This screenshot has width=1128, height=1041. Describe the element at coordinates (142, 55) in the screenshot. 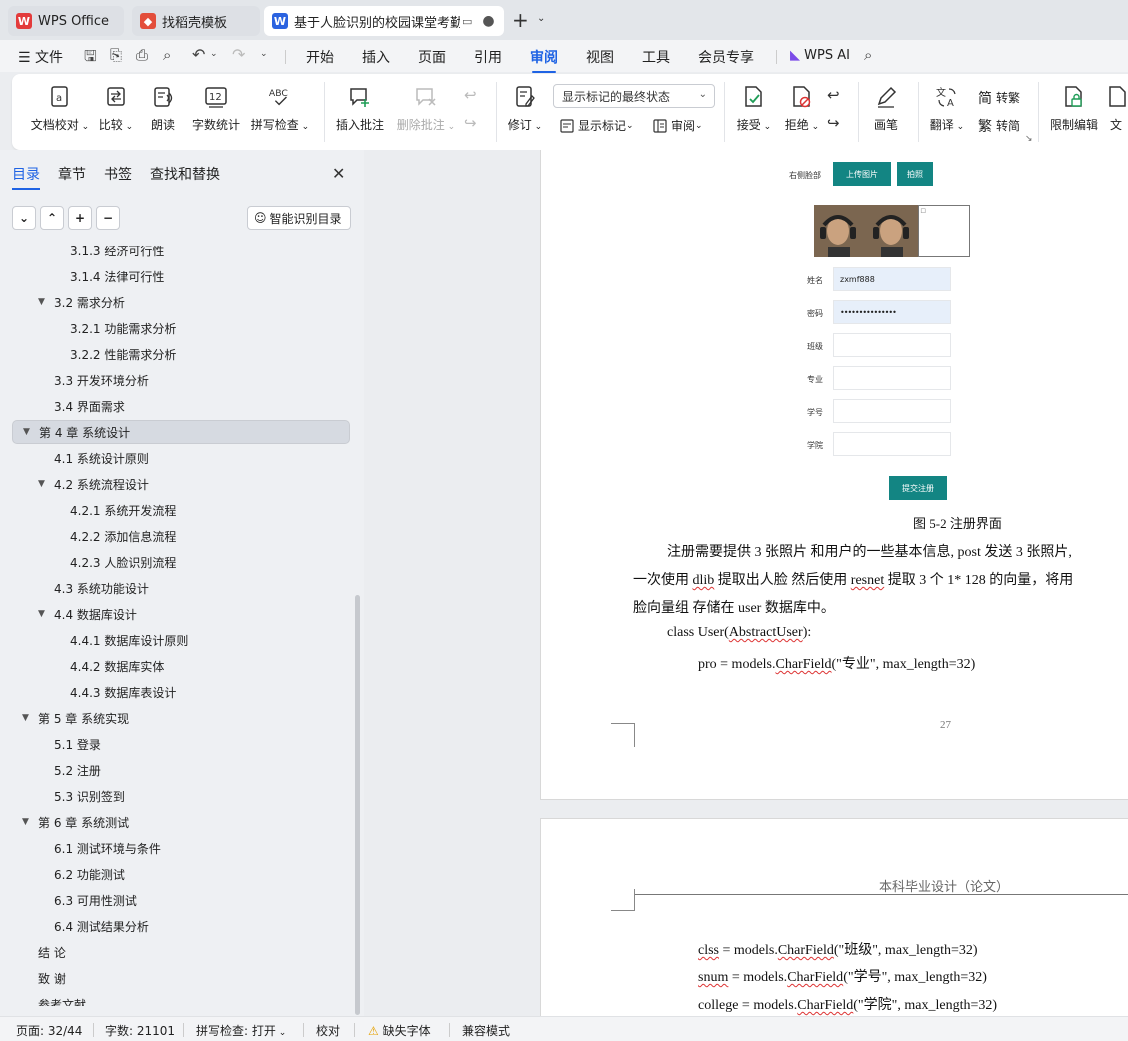

I see `print-icon: ⎙` at that location.